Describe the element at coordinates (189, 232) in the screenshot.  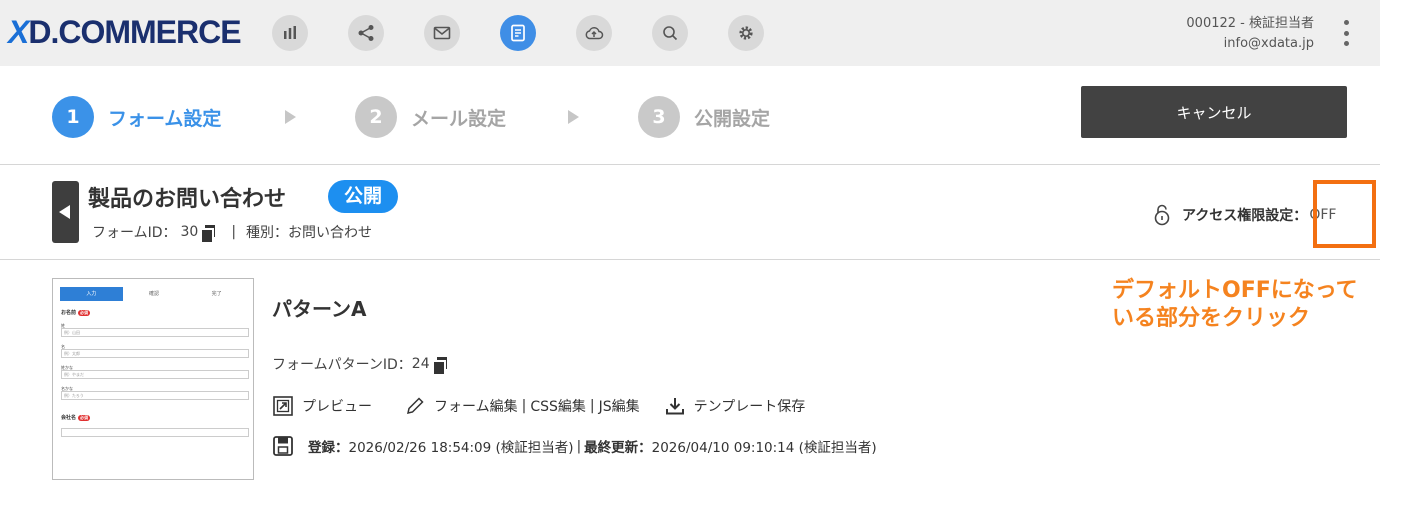
I see `form-id-value: 30` at that location.